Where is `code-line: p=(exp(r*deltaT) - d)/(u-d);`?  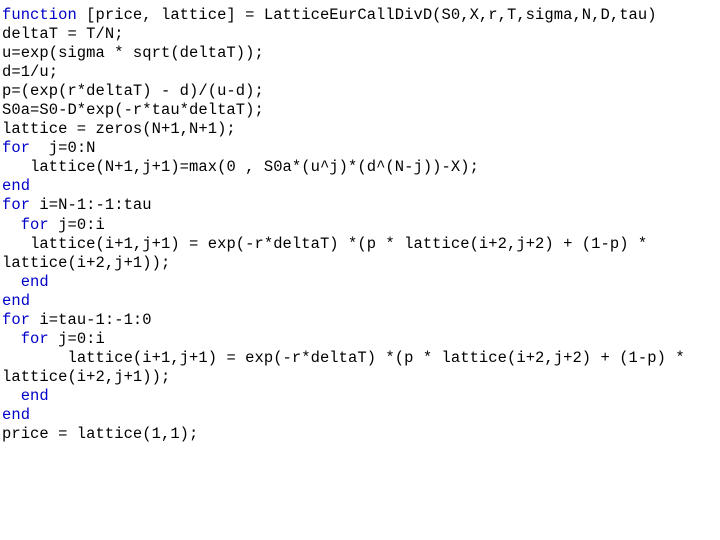 code-line: p=(exp(r*deltaT) - d)/(u-d); is located at coordinates (361, 91).